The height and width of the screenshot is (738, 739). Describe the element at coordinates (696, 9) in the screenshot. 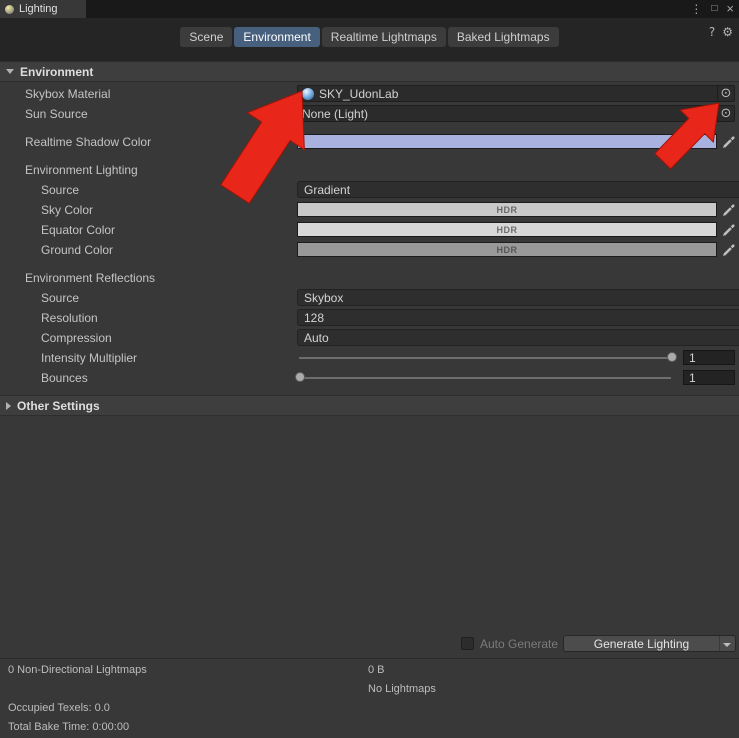

I see `window-menu-icon: ⋮` at that location.